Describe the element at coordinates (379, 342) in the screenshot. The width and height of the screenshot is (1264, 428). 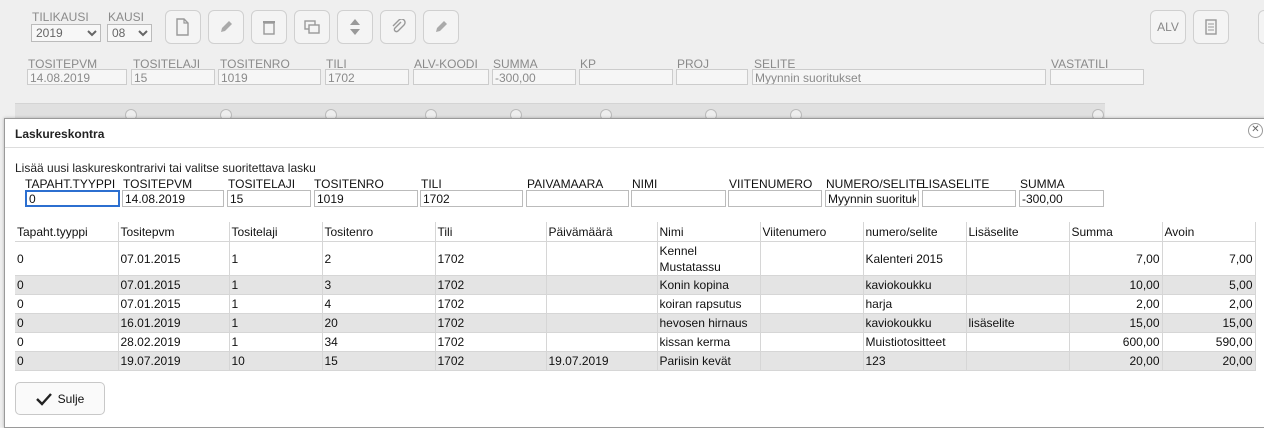
I see `cell: 34` at that location.